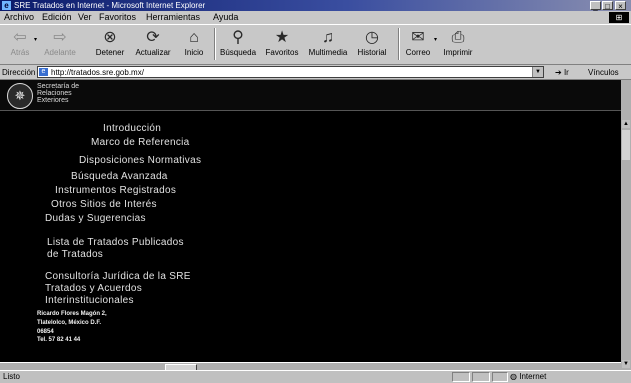  I want to click on menu-edicion: Edición, so click(57, 17).